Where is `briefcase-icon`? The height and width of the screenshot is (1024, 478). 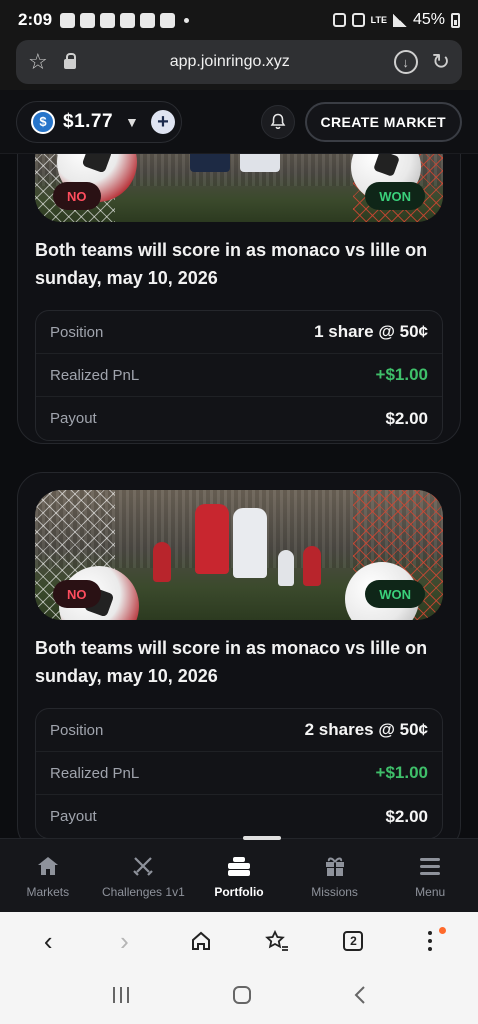 briefcase-icon is located at coordinates (239, 866).